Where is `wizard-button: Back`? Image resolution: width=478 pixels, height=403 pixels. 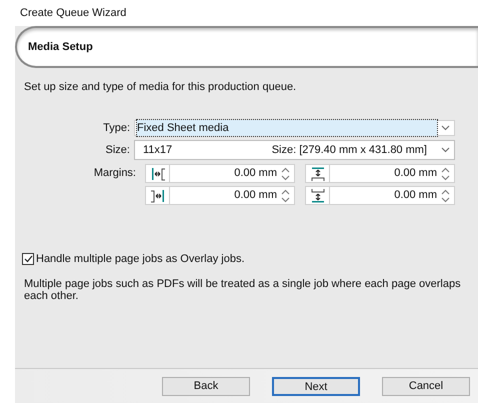 wizard-button: Back is located at coordinates (206, 386).